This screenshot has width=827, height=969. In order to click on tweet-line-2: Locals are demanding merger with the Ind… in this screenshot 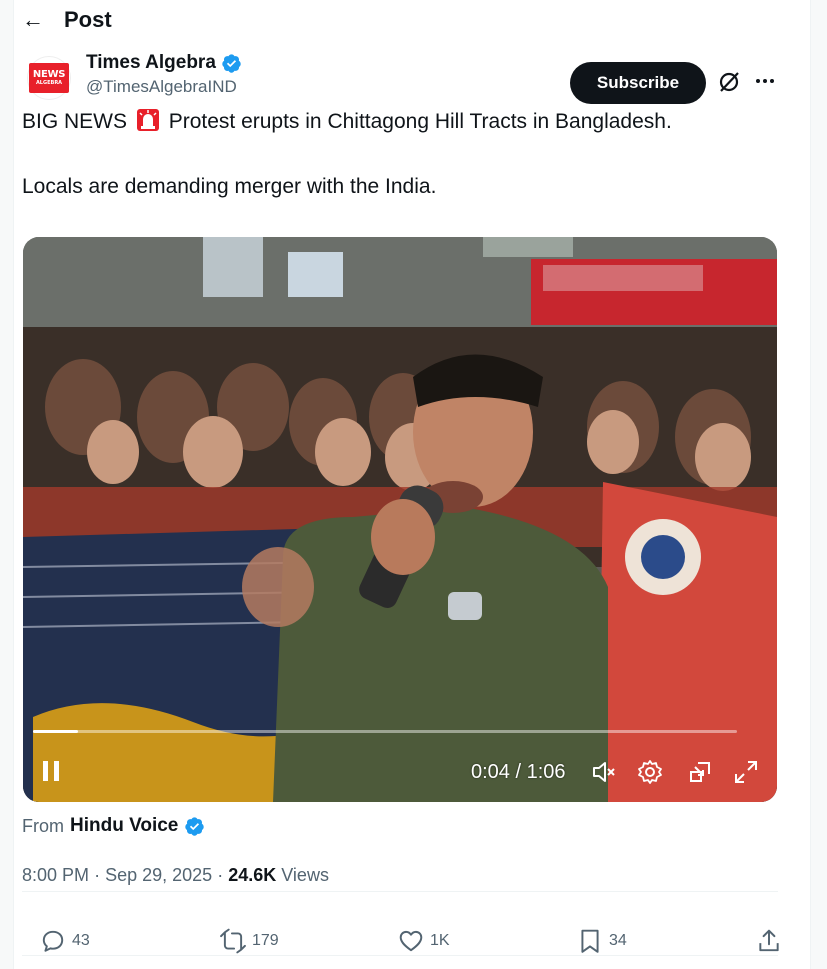, I will do `click(229, 186)`.